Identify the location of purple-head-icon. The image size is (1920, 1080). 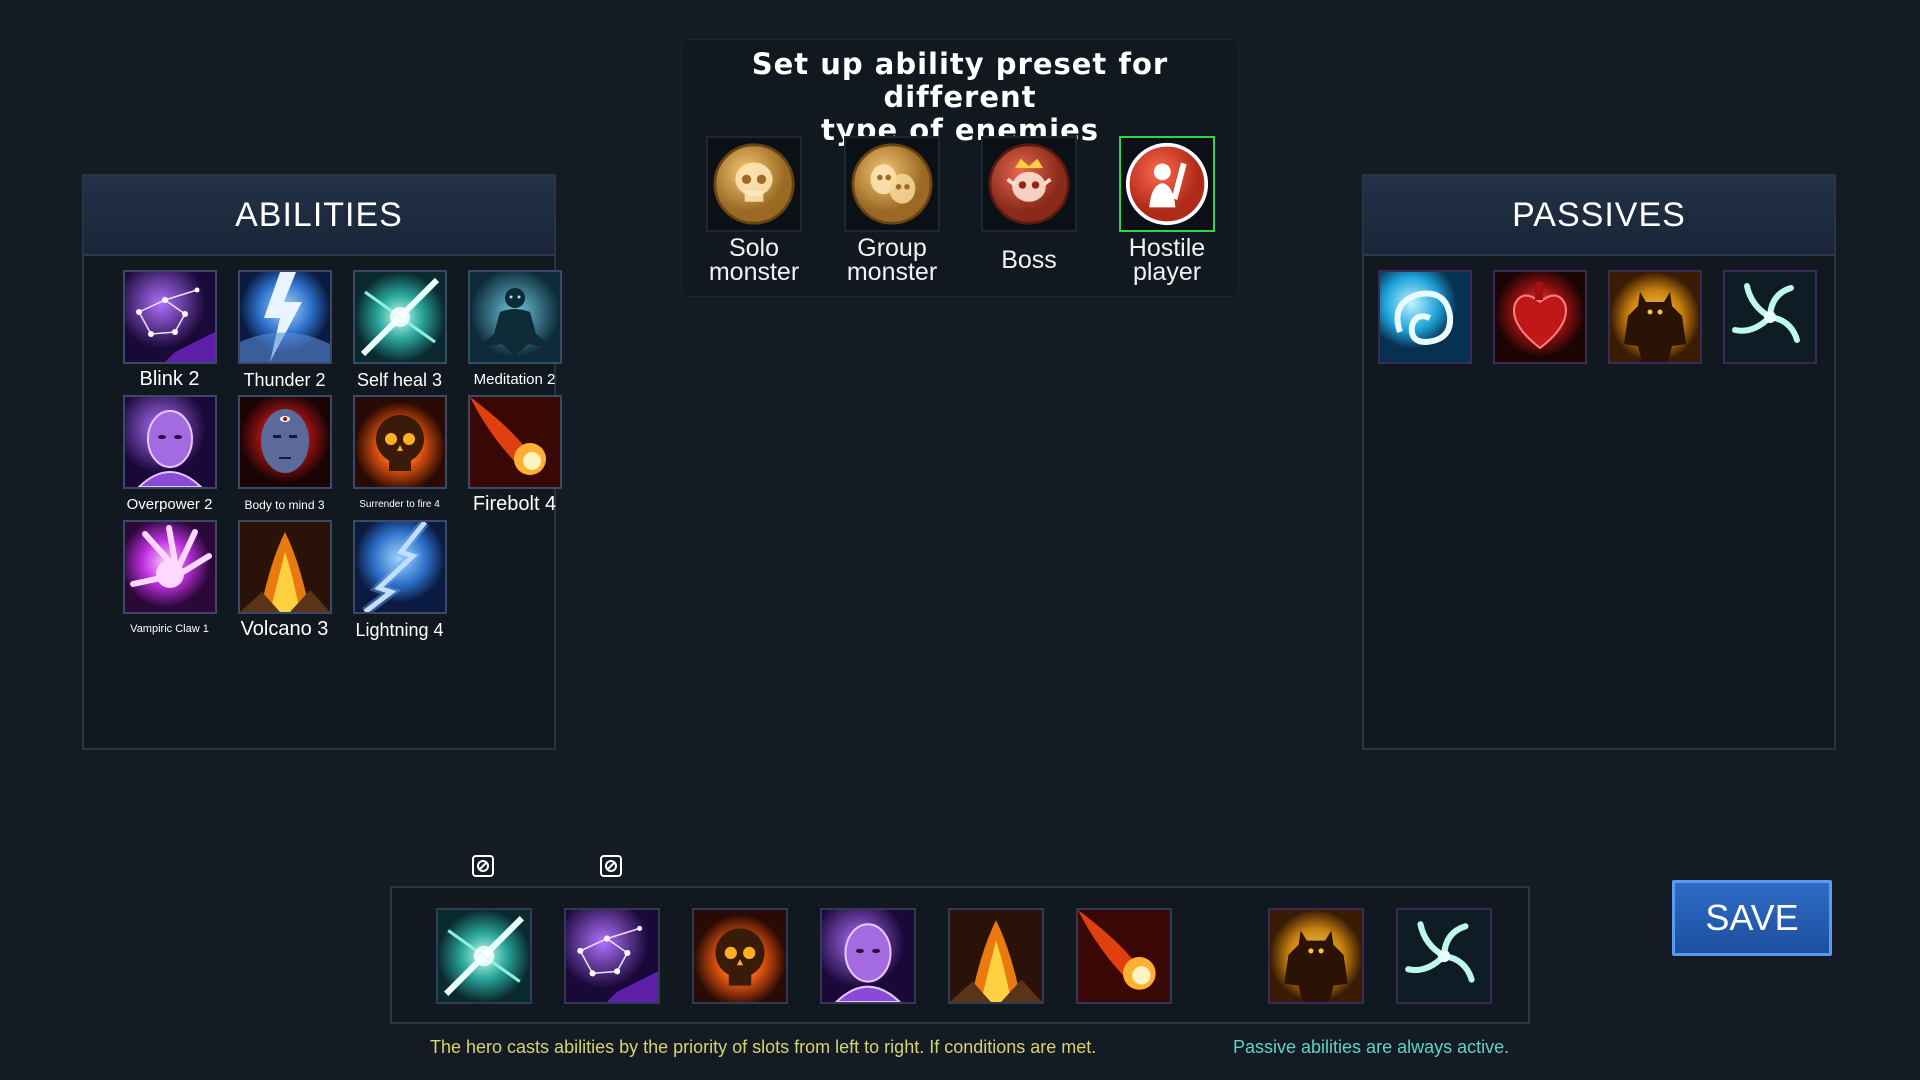
(169, 442).